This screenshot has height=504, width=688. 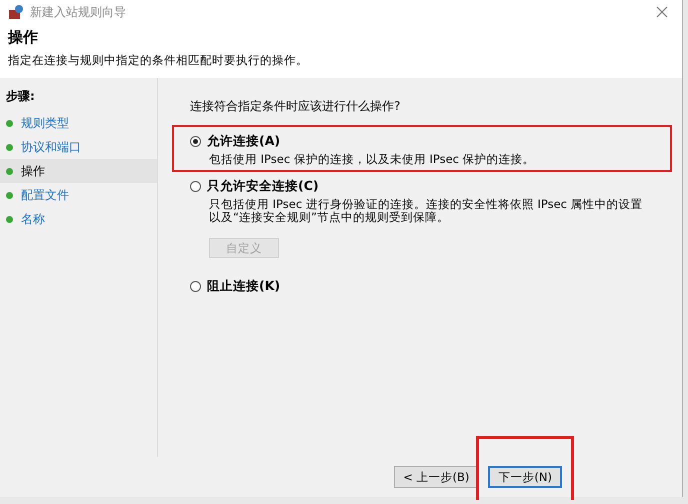 What do you see at coordinates (436, 477) in the screenshot?
I see `nav-button: < 上一步(B)` at bounding box center [436, 477].